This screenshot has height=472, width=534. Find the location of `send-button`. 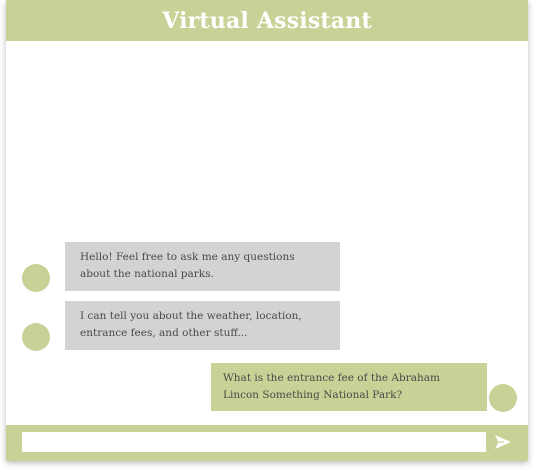

send-button is located at coordinates (503, 442).